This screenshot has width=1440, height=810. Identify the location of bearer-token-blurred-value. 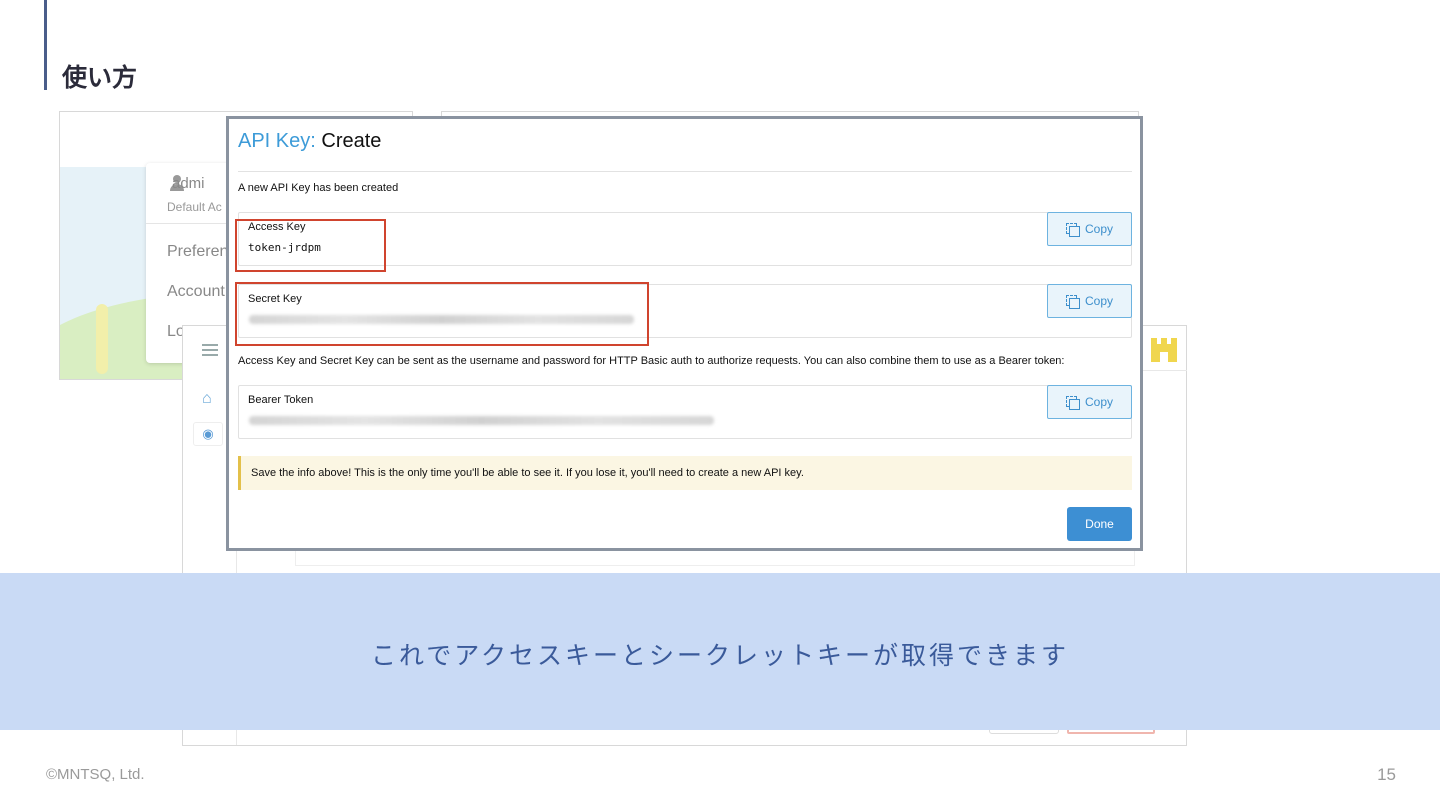
(481, 420).